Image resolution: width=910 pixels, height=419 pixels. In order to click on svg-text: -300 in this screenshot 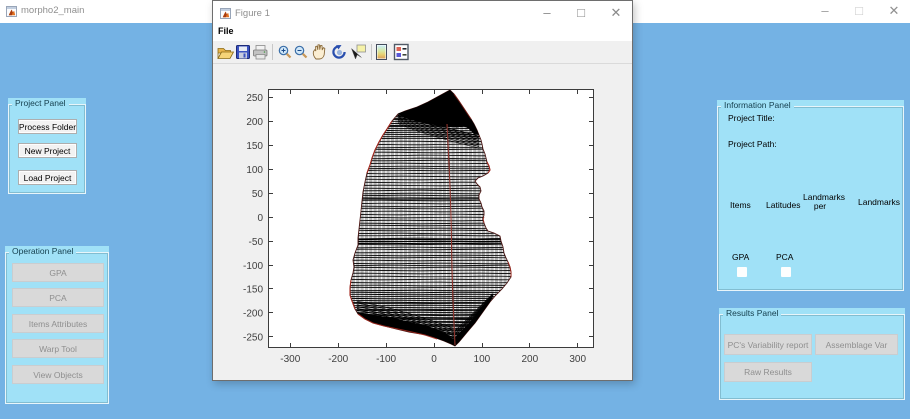, I will do `click(290, 359)`.